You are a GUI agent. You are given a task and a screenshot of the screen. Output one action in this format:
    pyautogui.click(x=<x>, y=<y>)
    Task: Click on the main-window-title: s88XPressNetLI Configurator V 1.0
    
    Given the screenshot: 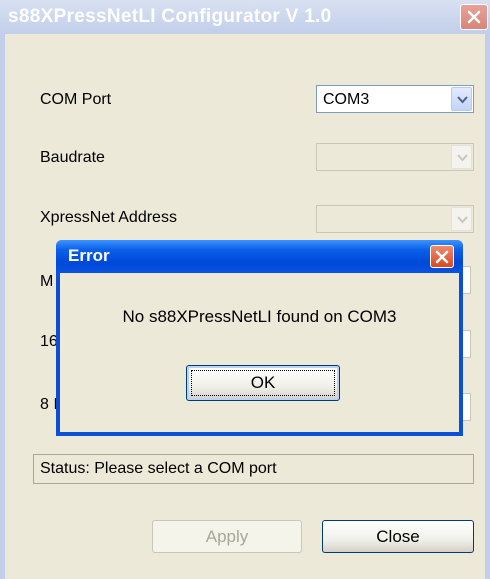 What is the action you would take?
    pyautogui.click(x=170, y=16)
    